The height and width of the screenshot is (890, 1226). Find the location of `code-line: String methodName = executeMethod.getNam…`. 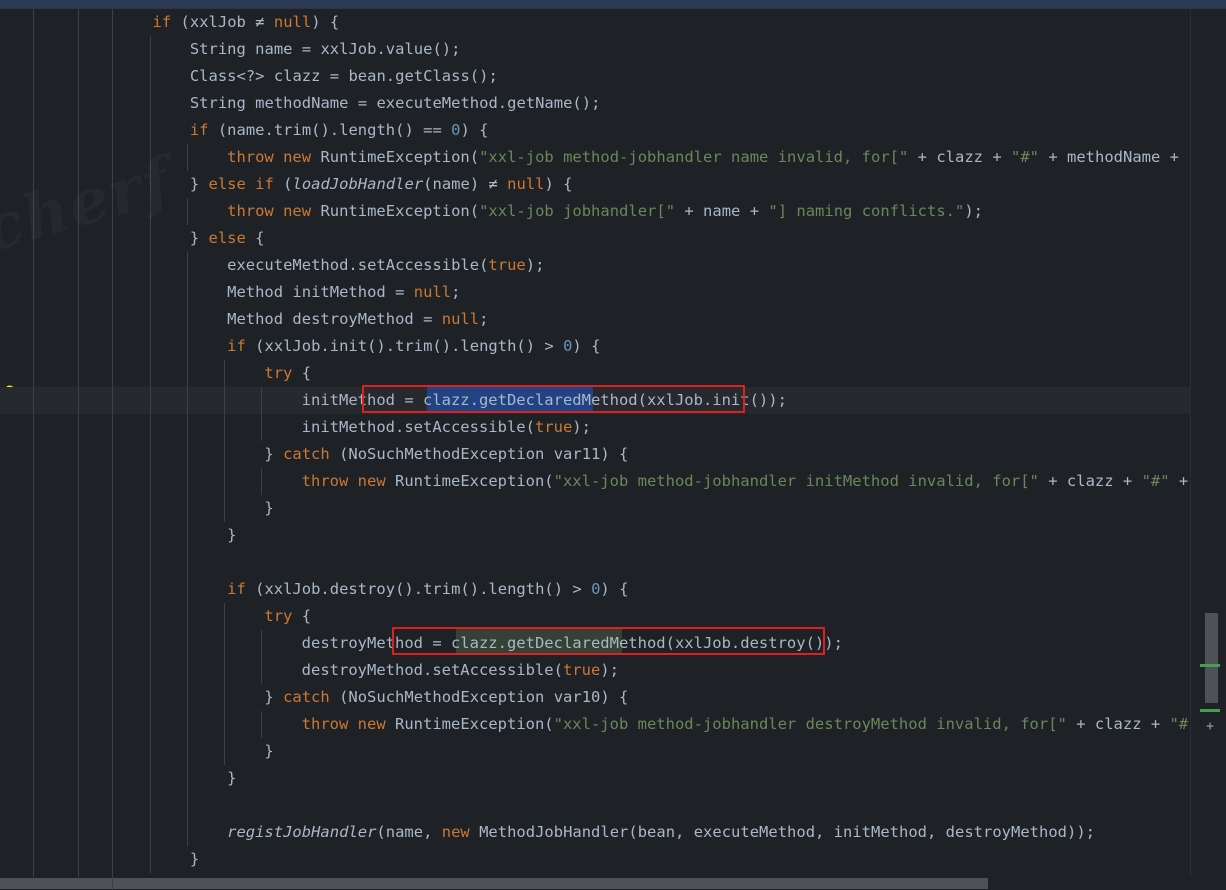

code-line: String methodName = executeMethod.getNam… is located at coordinates (595, 103).